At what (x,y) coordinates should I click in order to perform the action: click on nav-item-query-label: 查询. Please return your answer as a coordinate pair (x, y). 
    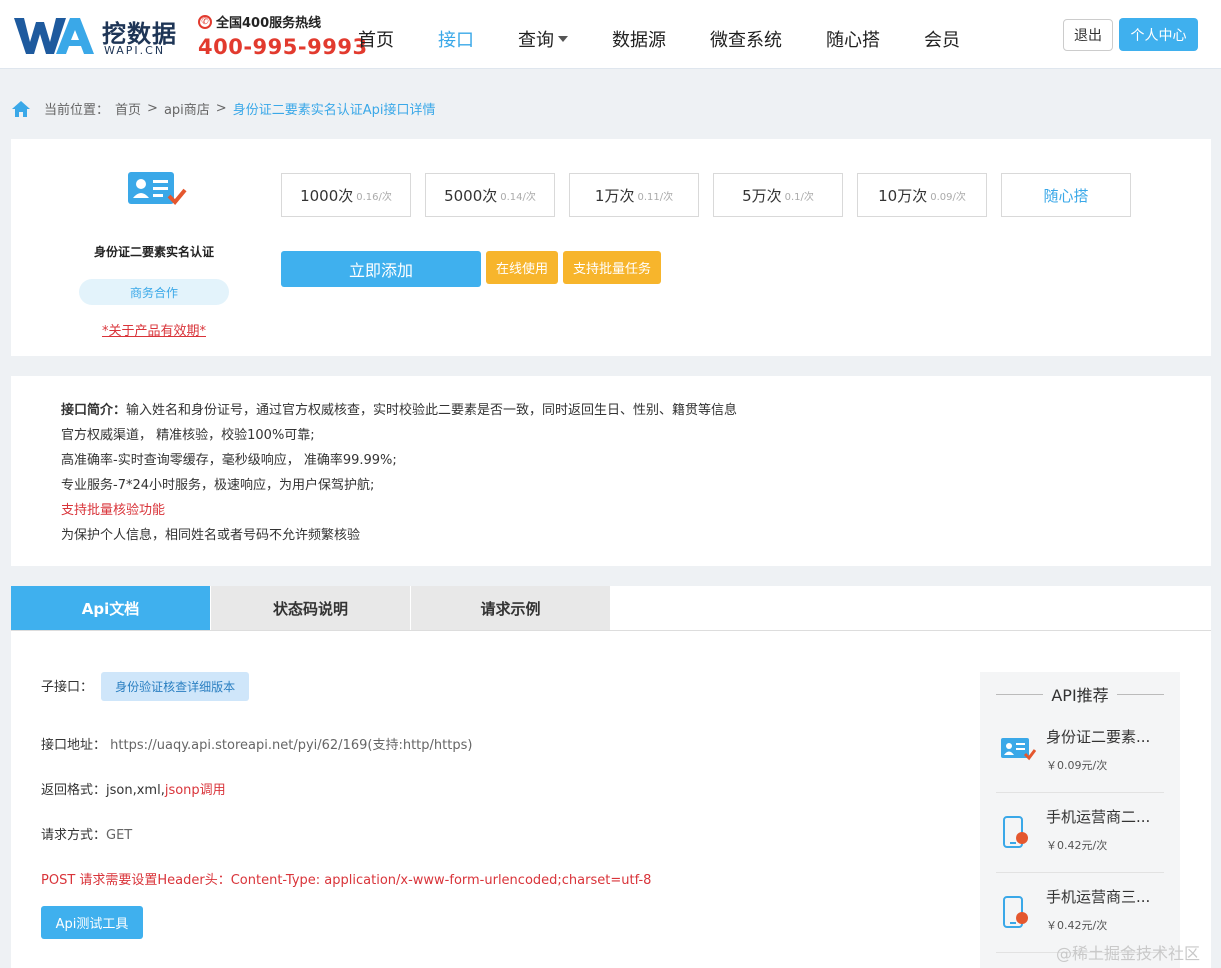
    Looking at the image, I should click on (536, 40).